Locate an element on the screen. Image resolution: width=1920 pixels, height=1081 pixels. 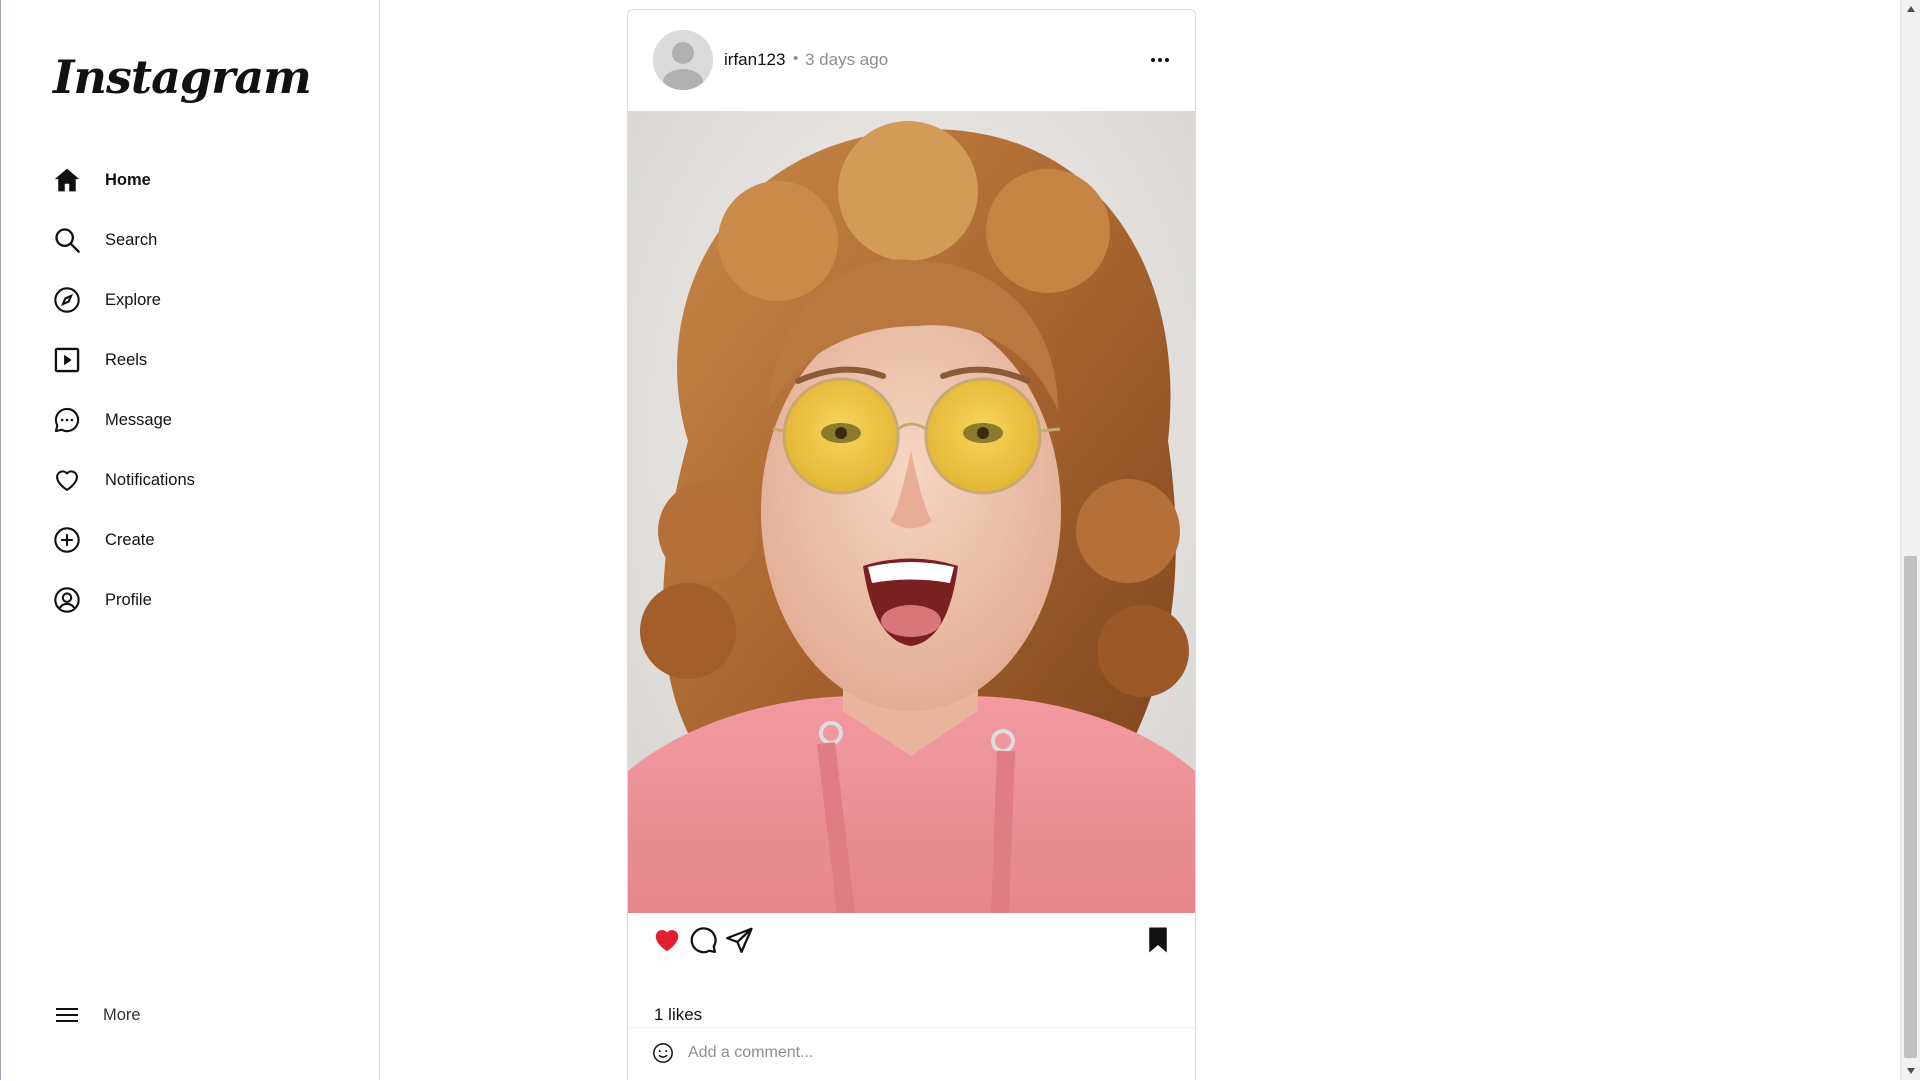
sidebar-item-notifications: Notifications is located at coordinates (190, 480).